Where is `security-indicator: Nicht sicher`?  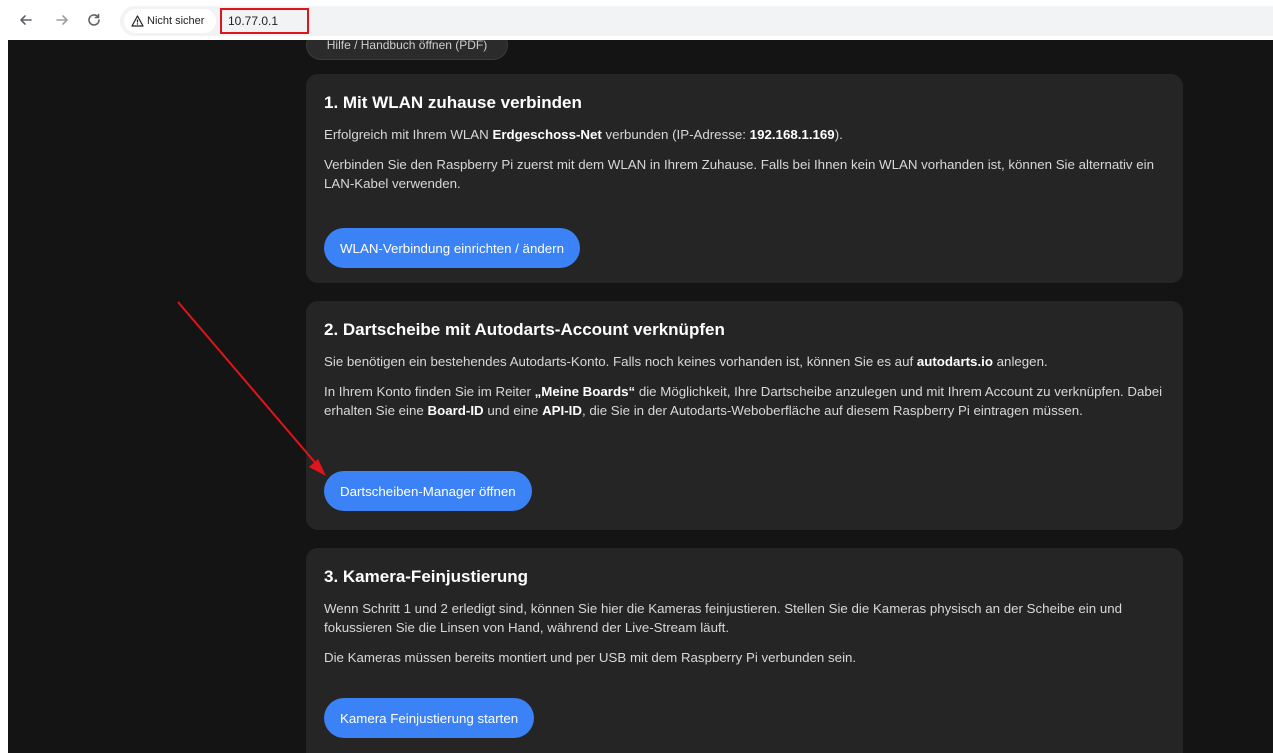 security-indicator: Nicht sicher is located at coordinates (170, 21).